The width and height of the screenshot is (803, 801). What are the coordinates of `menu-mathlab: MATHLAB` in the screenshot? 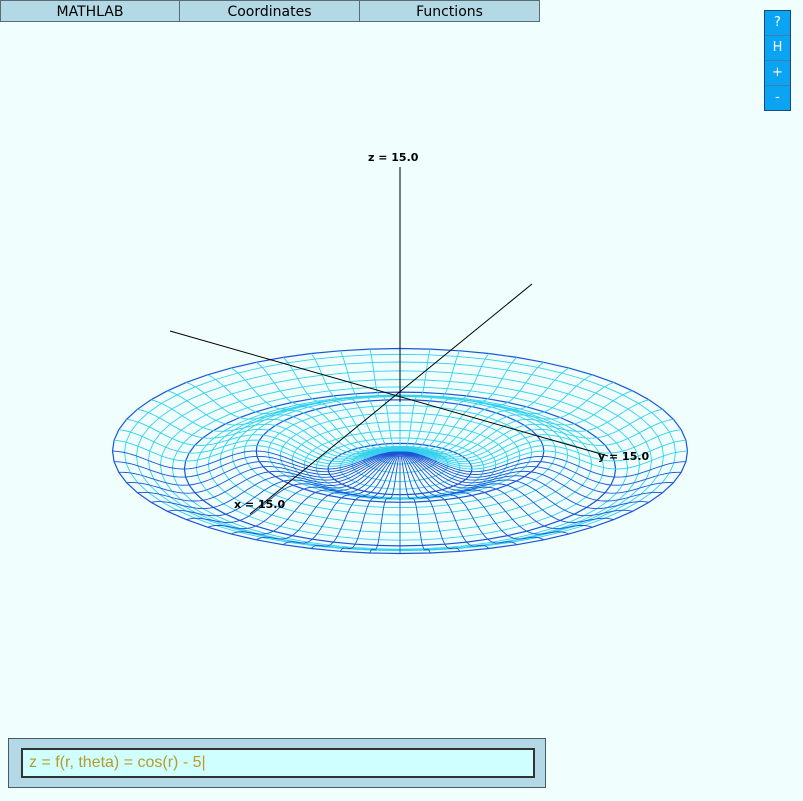 It's located at (90, 11).